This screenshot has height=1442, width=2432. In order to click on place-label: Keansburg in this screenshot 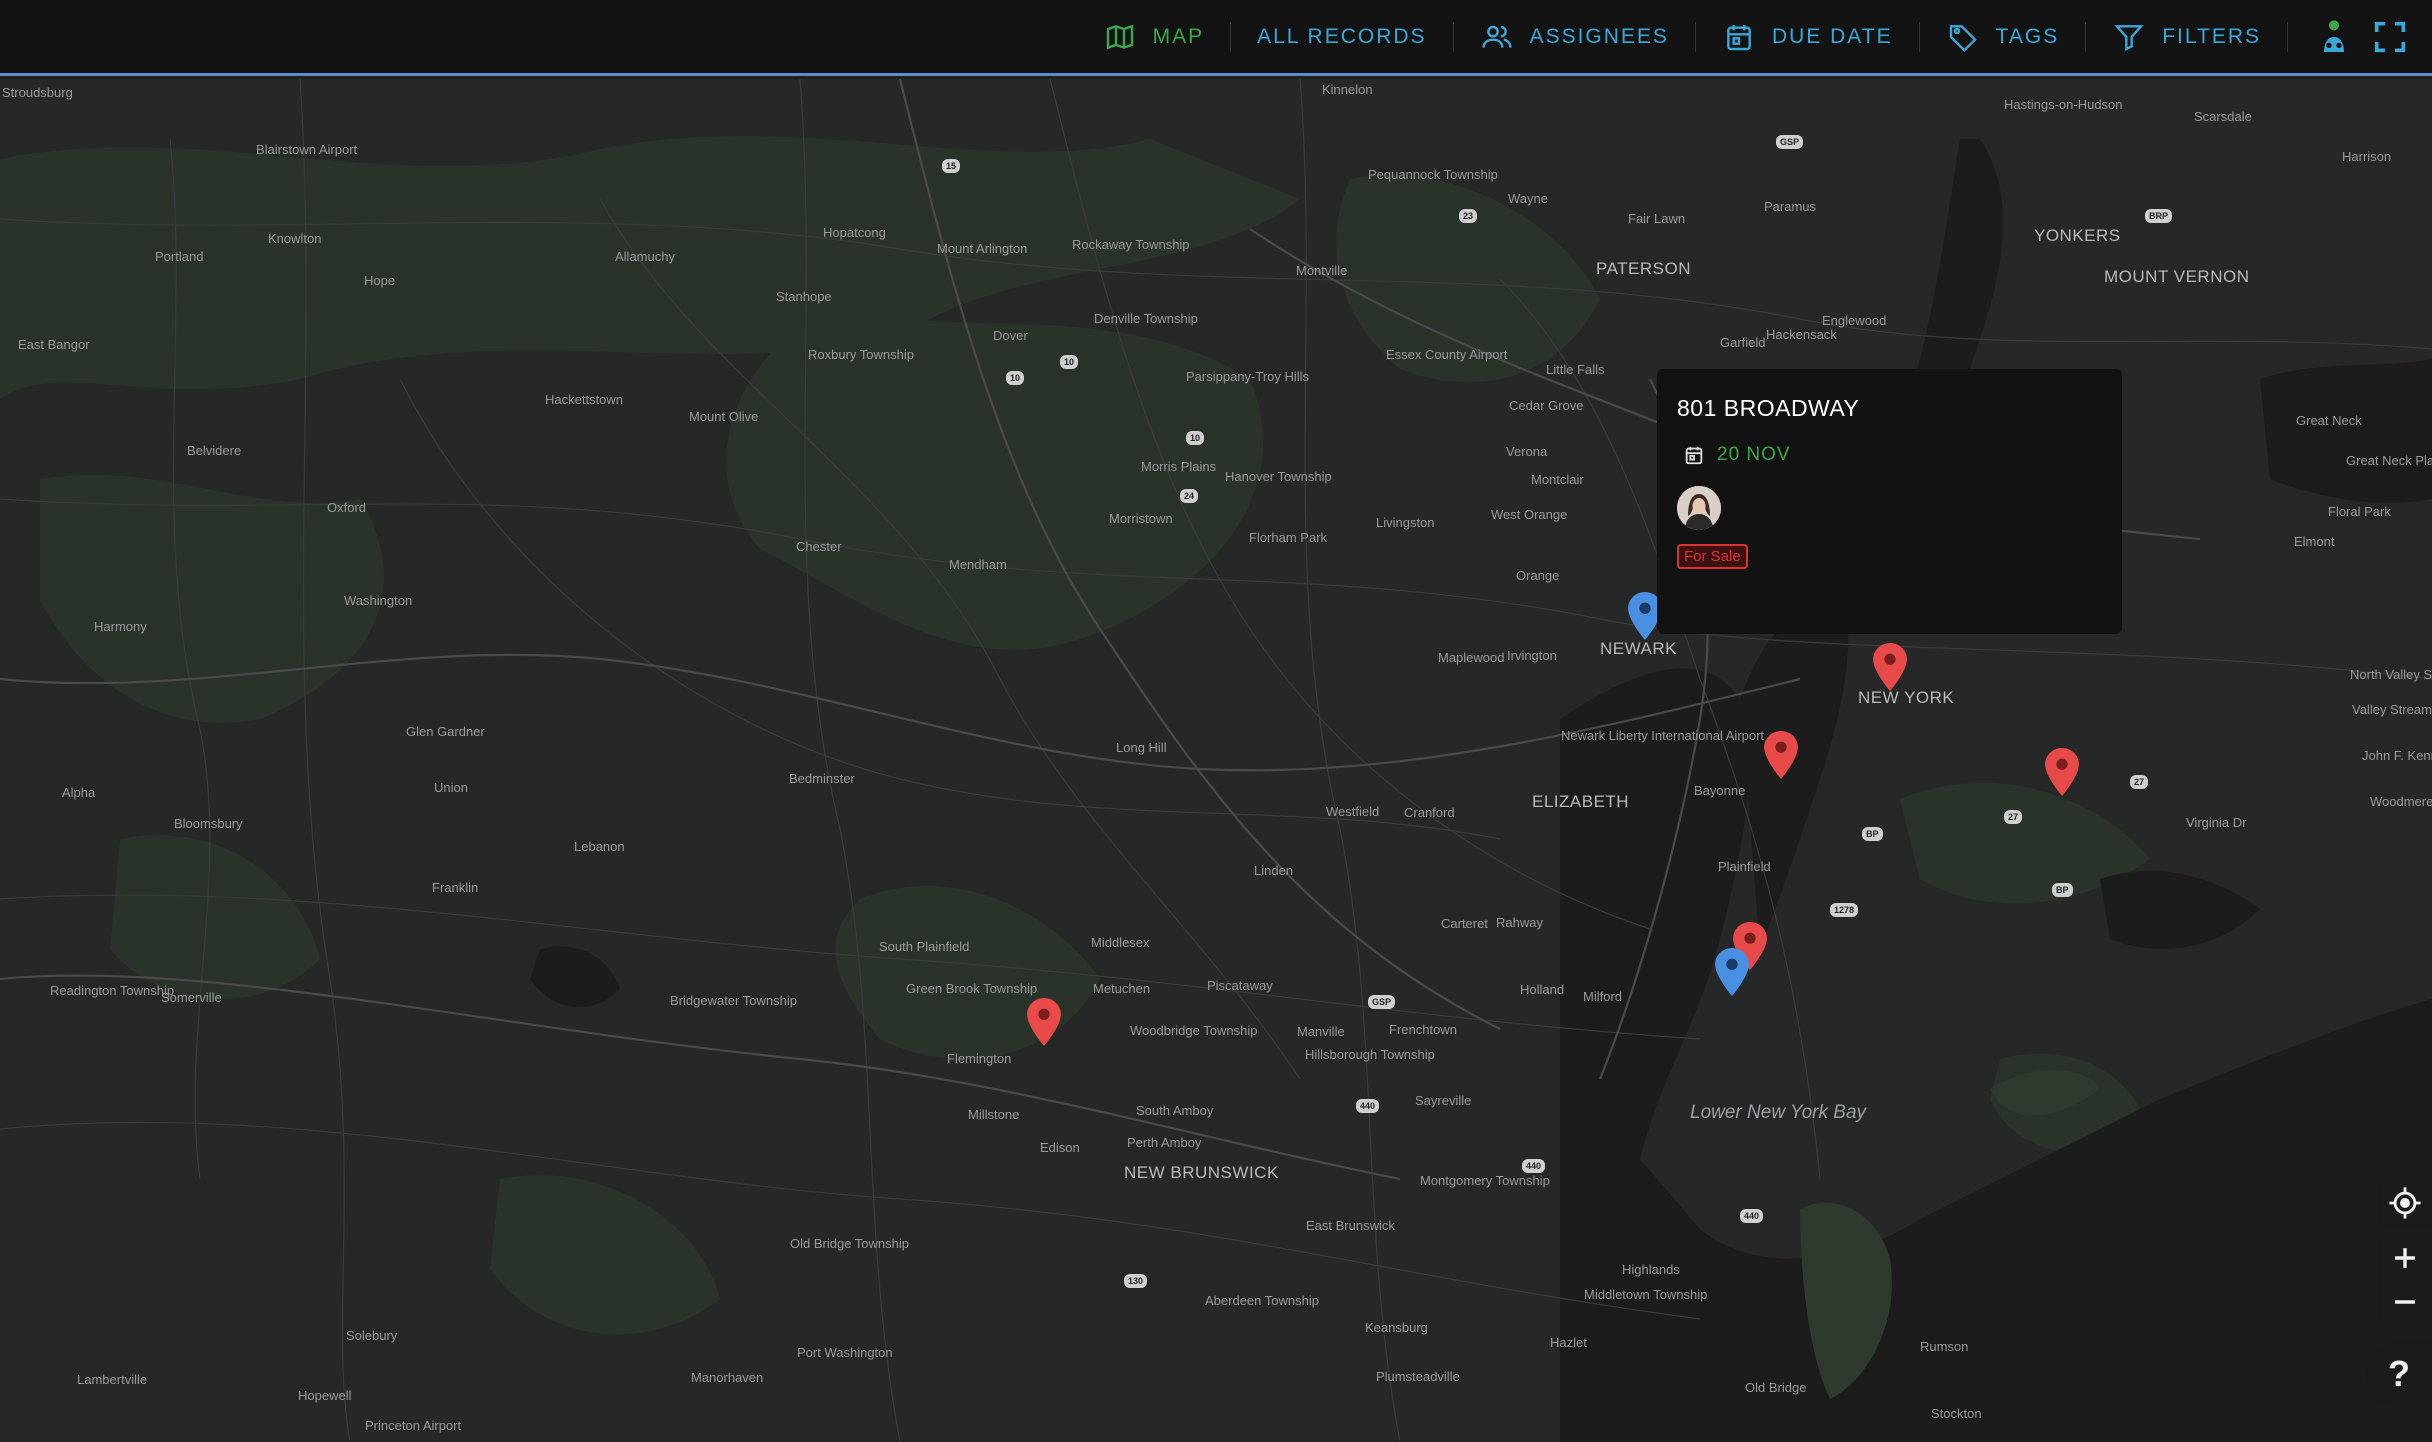, I will do `click(1396, 1327)`.